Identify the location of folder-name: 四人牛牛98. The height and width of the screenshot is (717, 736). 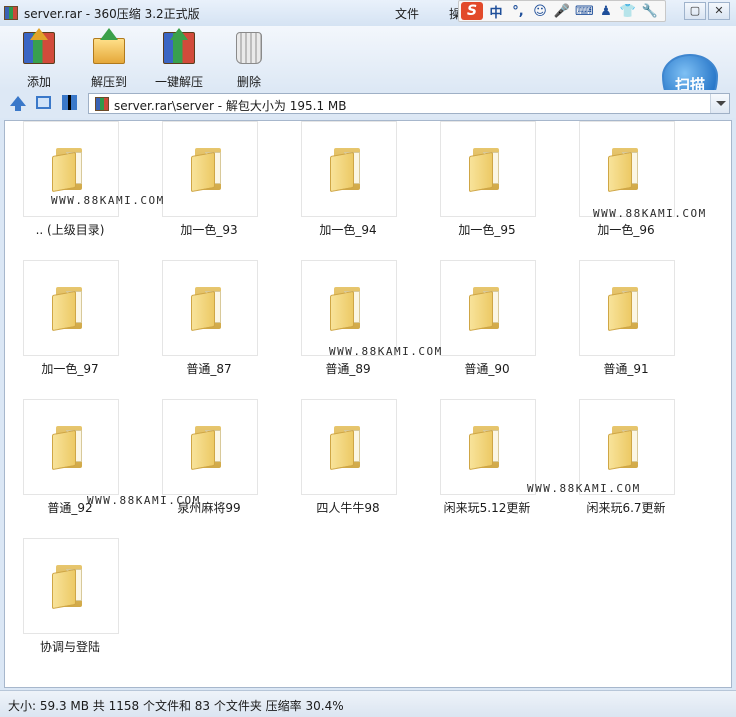
(348, 508).